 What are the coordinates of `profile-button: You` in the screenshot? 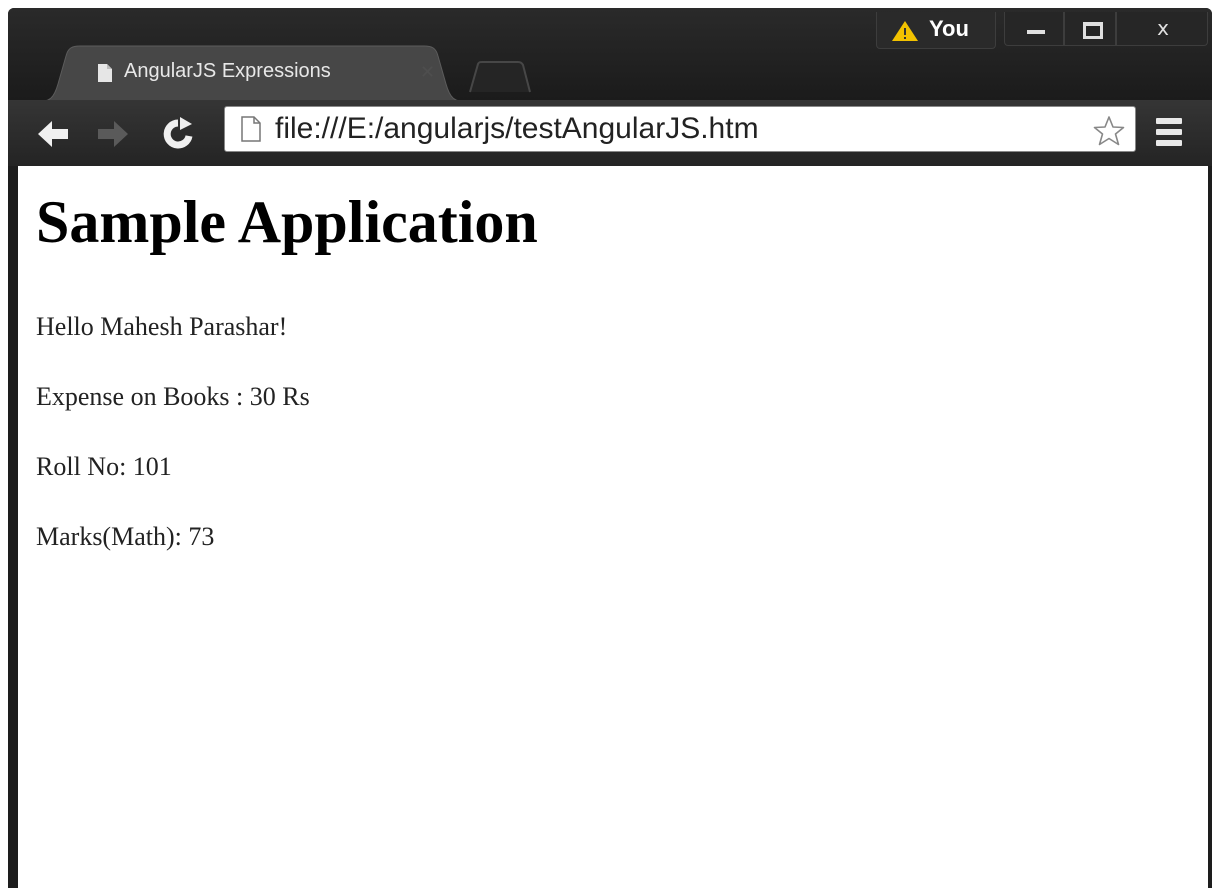 It's located at (936, 30).